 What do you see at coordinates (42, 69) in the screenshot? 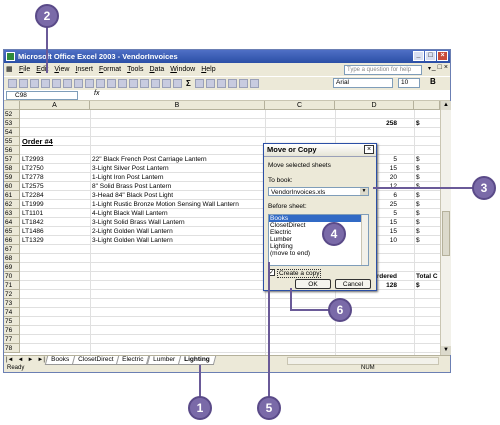
I see `menu-edit: Edit` at bounding box center [42, 69].